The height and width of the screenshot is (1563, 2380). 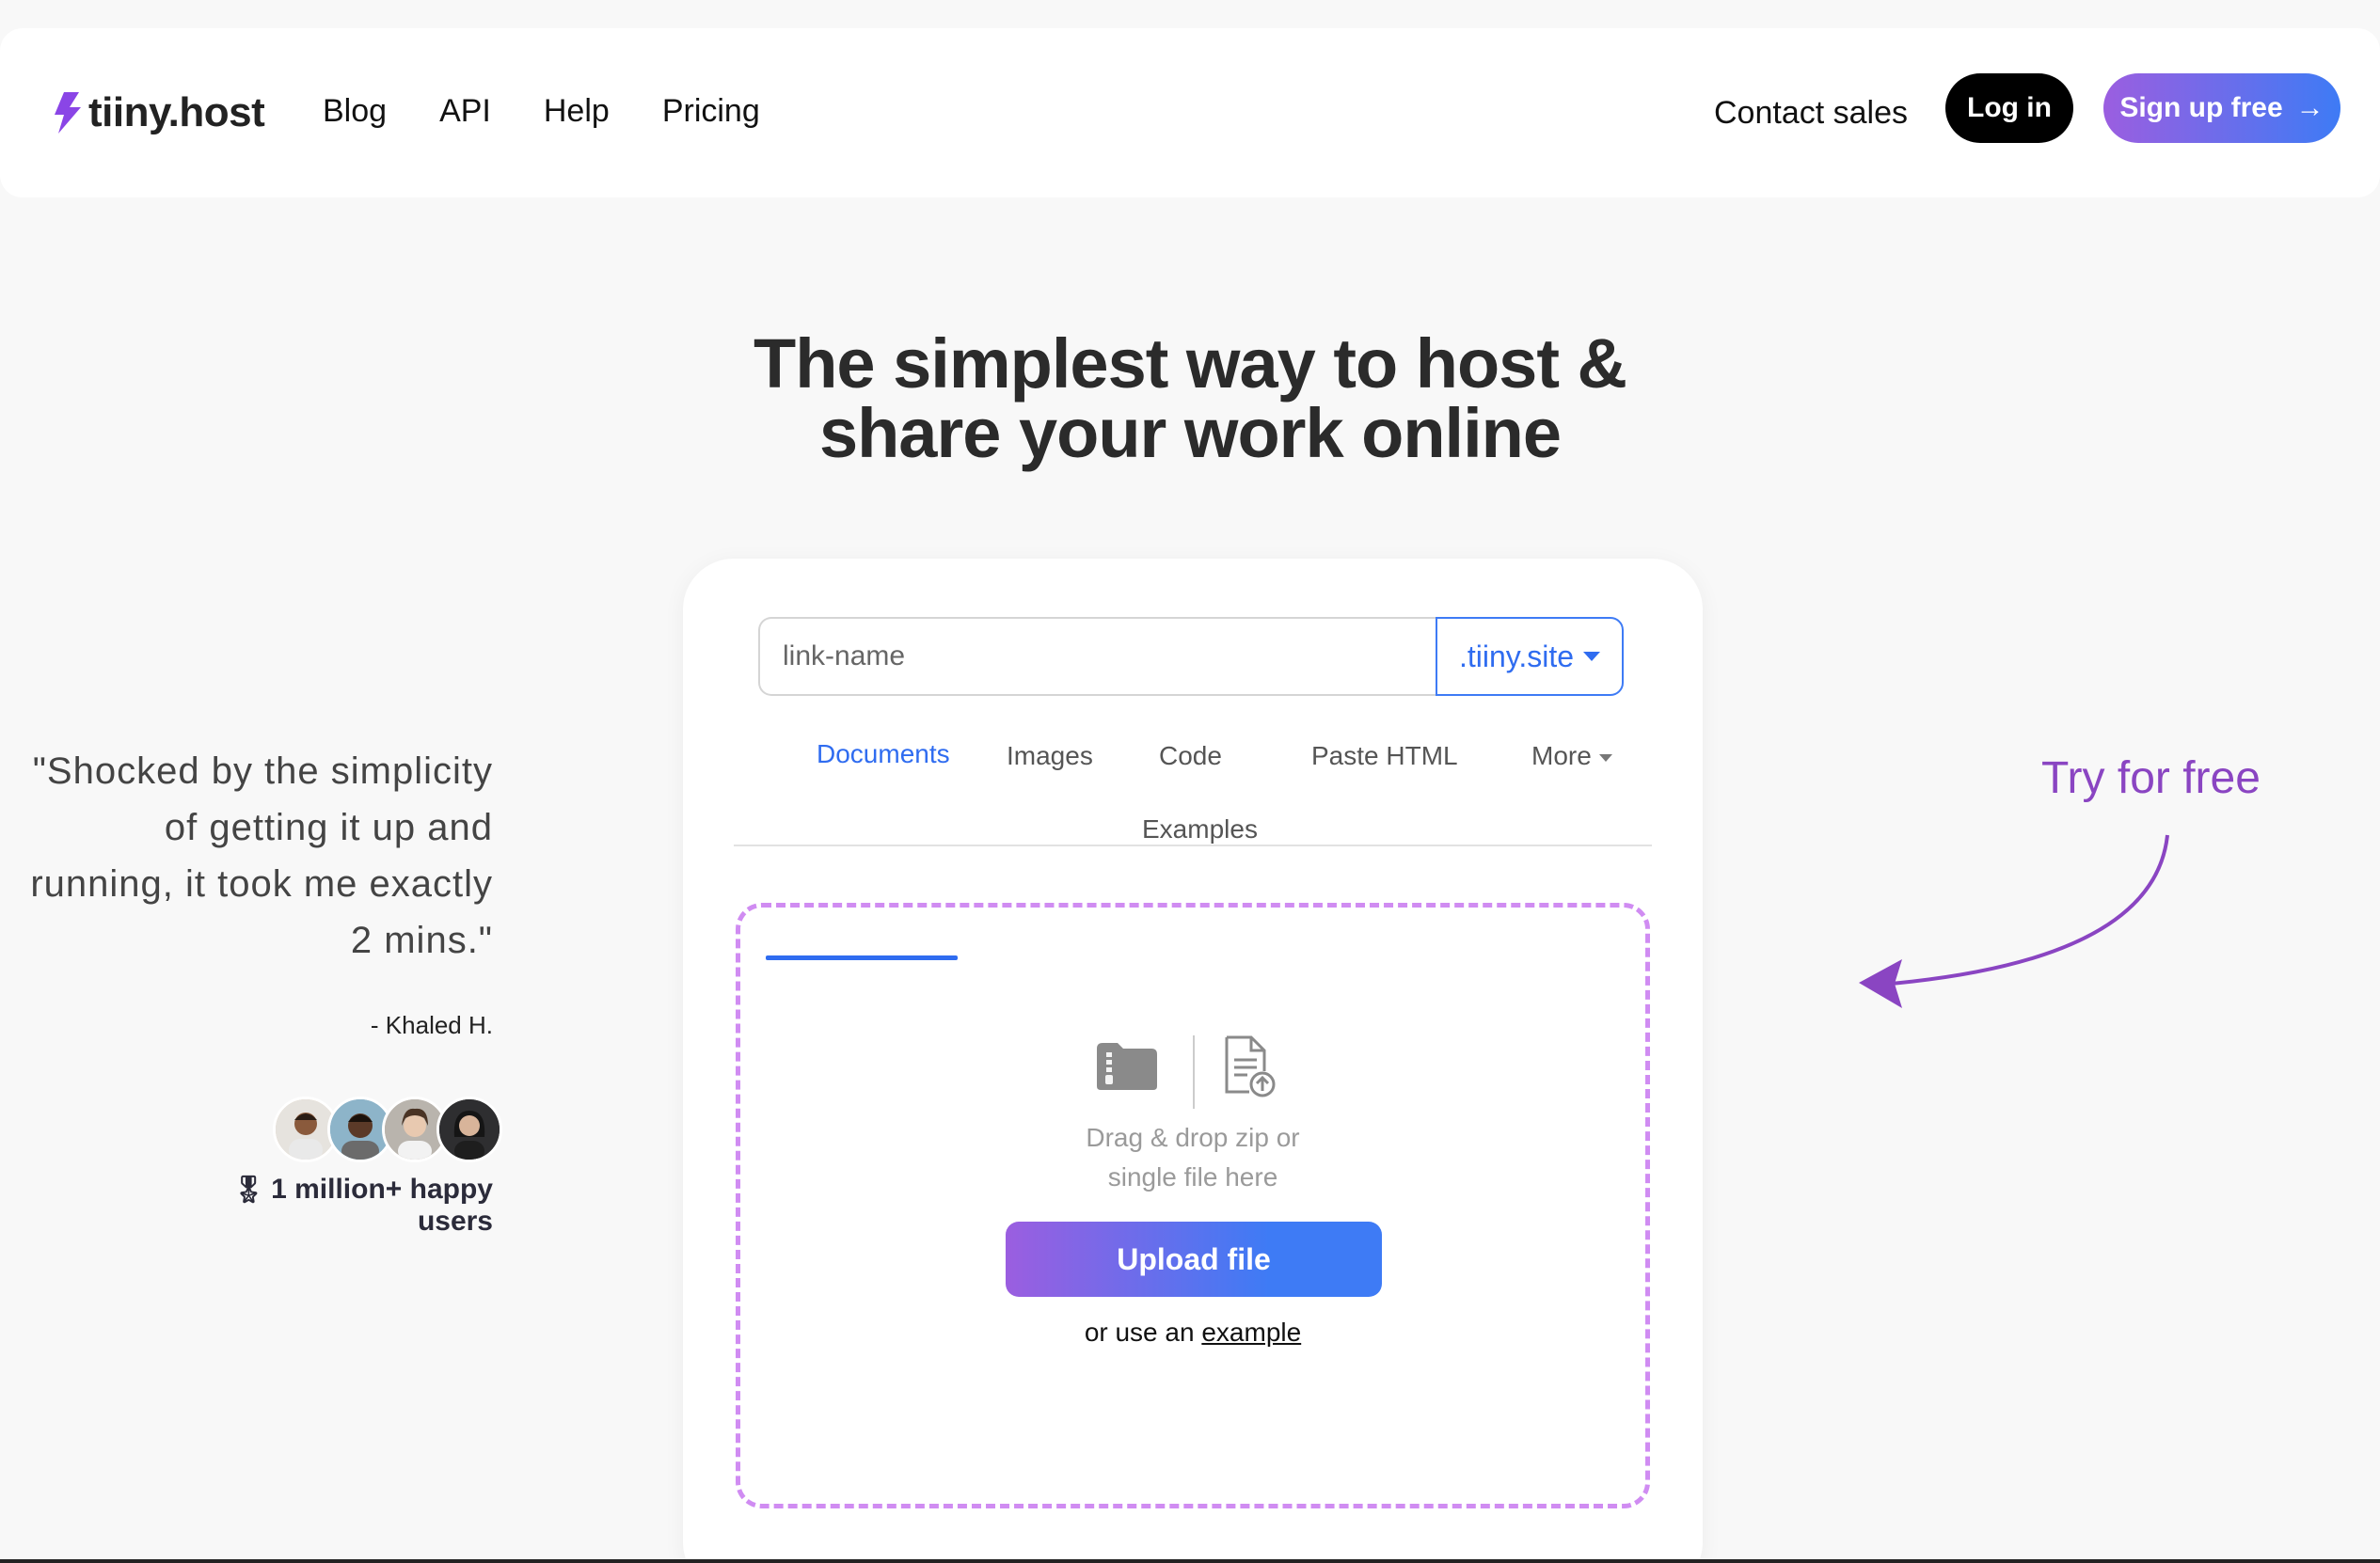 I want to click on example-prefix: or use an, so click(x=1139, y=1332).